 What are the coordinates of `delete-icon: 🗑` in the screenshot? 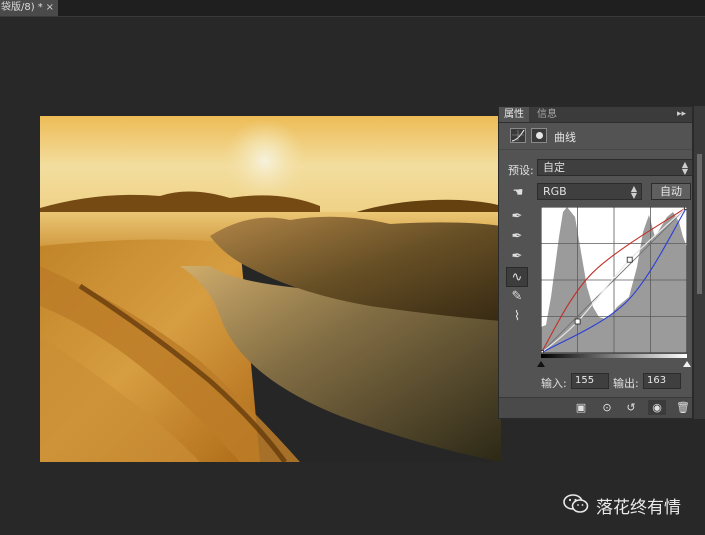 It's located at (683, 407).